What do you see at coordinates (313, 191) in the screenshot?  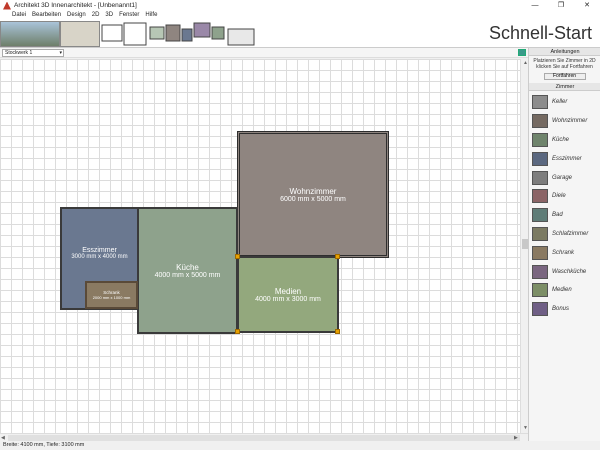 I see `room-name: Wohnzimmer` at bounding box center [313, 191].